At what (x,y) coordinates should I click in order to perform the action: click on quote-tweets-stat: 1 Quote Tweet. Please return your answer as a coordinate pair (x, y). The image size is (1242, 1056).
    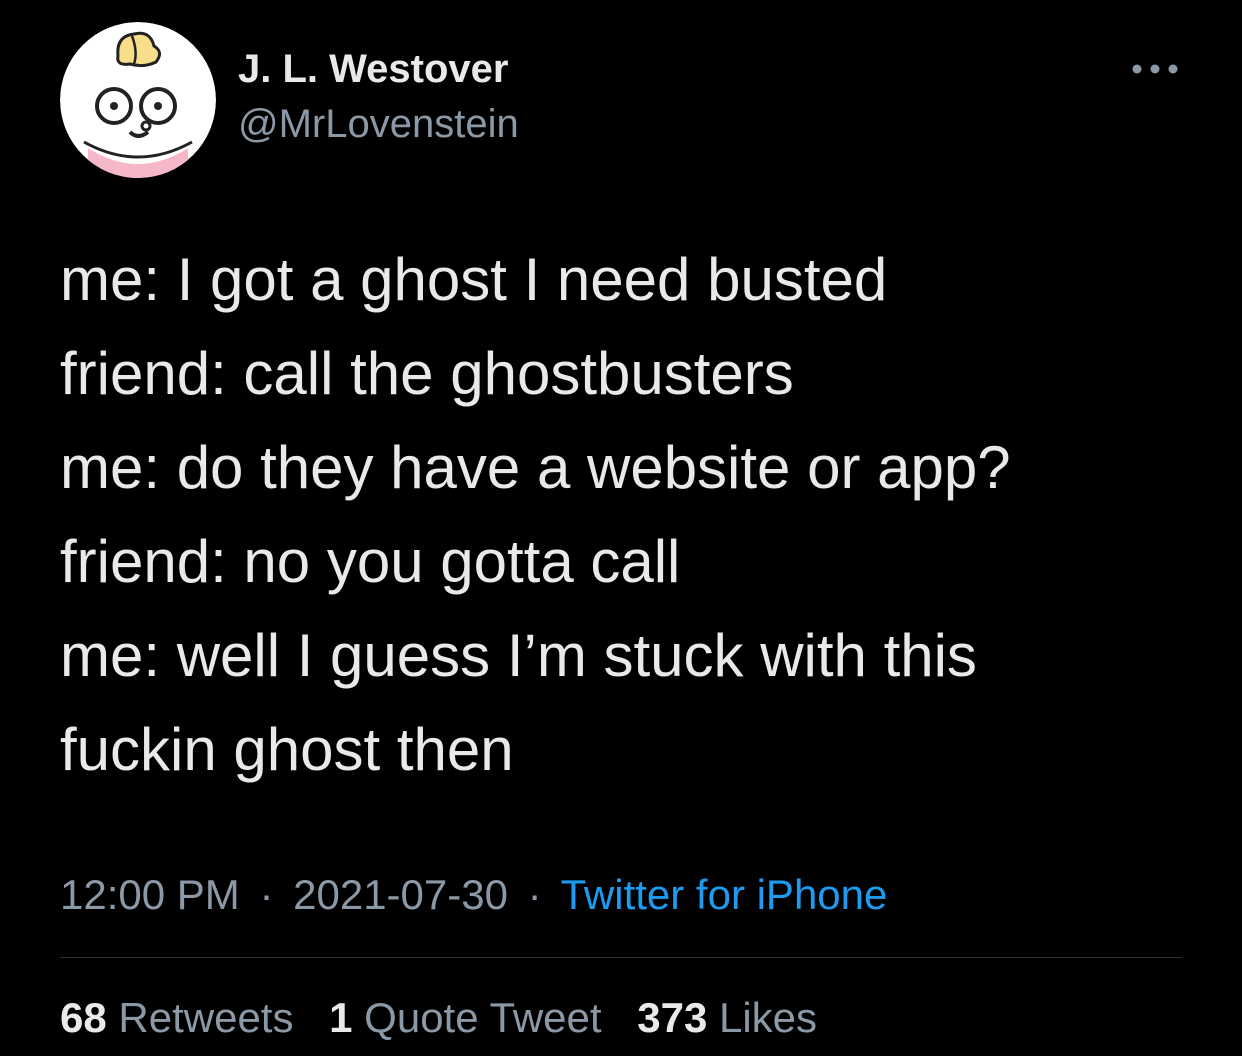
    Looking at the image, I should click on (465, 1018).